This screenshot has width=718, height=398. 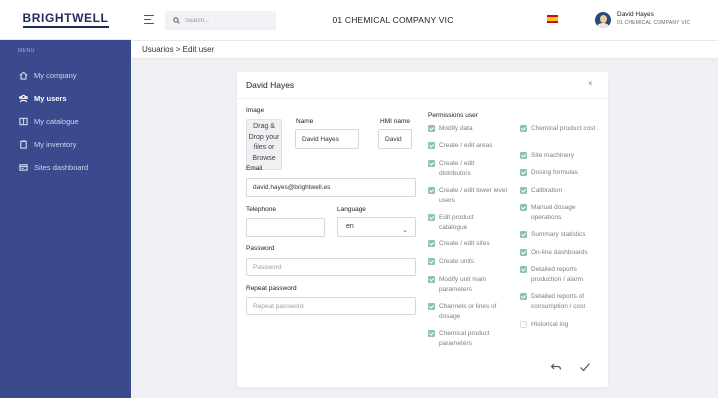 I want to click on hmi-name-label: HMI name, so click(x=395, y=121).